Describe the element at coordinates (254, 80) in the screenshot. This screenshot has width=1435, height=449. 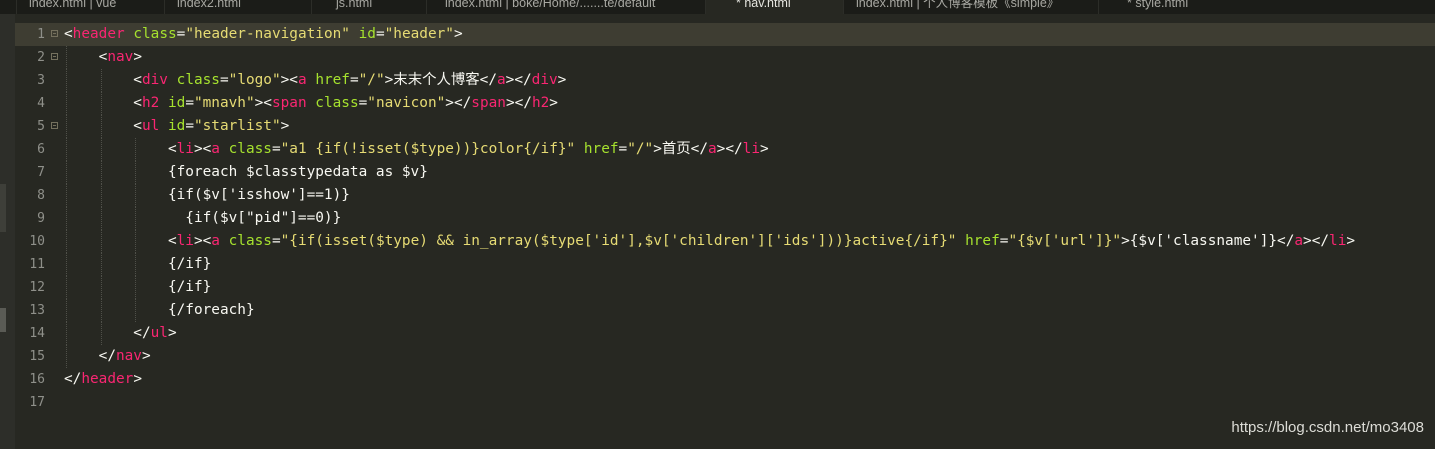
I see `code-token: "logo"` at that location.